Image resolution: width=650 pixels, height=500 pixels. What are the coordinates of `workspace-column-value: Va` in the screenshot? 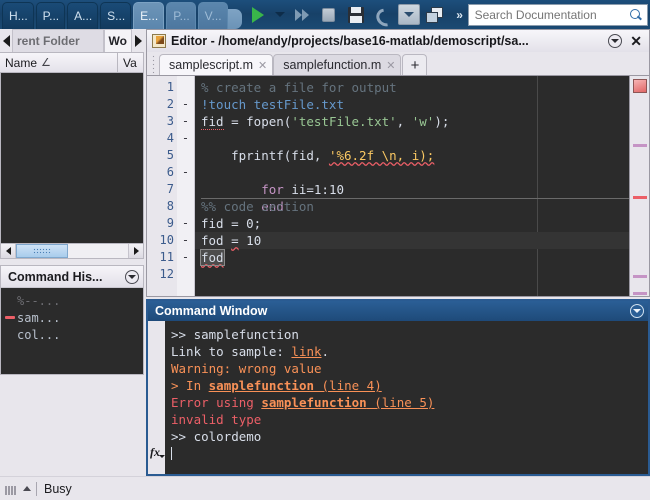 It's located at (131, 62).